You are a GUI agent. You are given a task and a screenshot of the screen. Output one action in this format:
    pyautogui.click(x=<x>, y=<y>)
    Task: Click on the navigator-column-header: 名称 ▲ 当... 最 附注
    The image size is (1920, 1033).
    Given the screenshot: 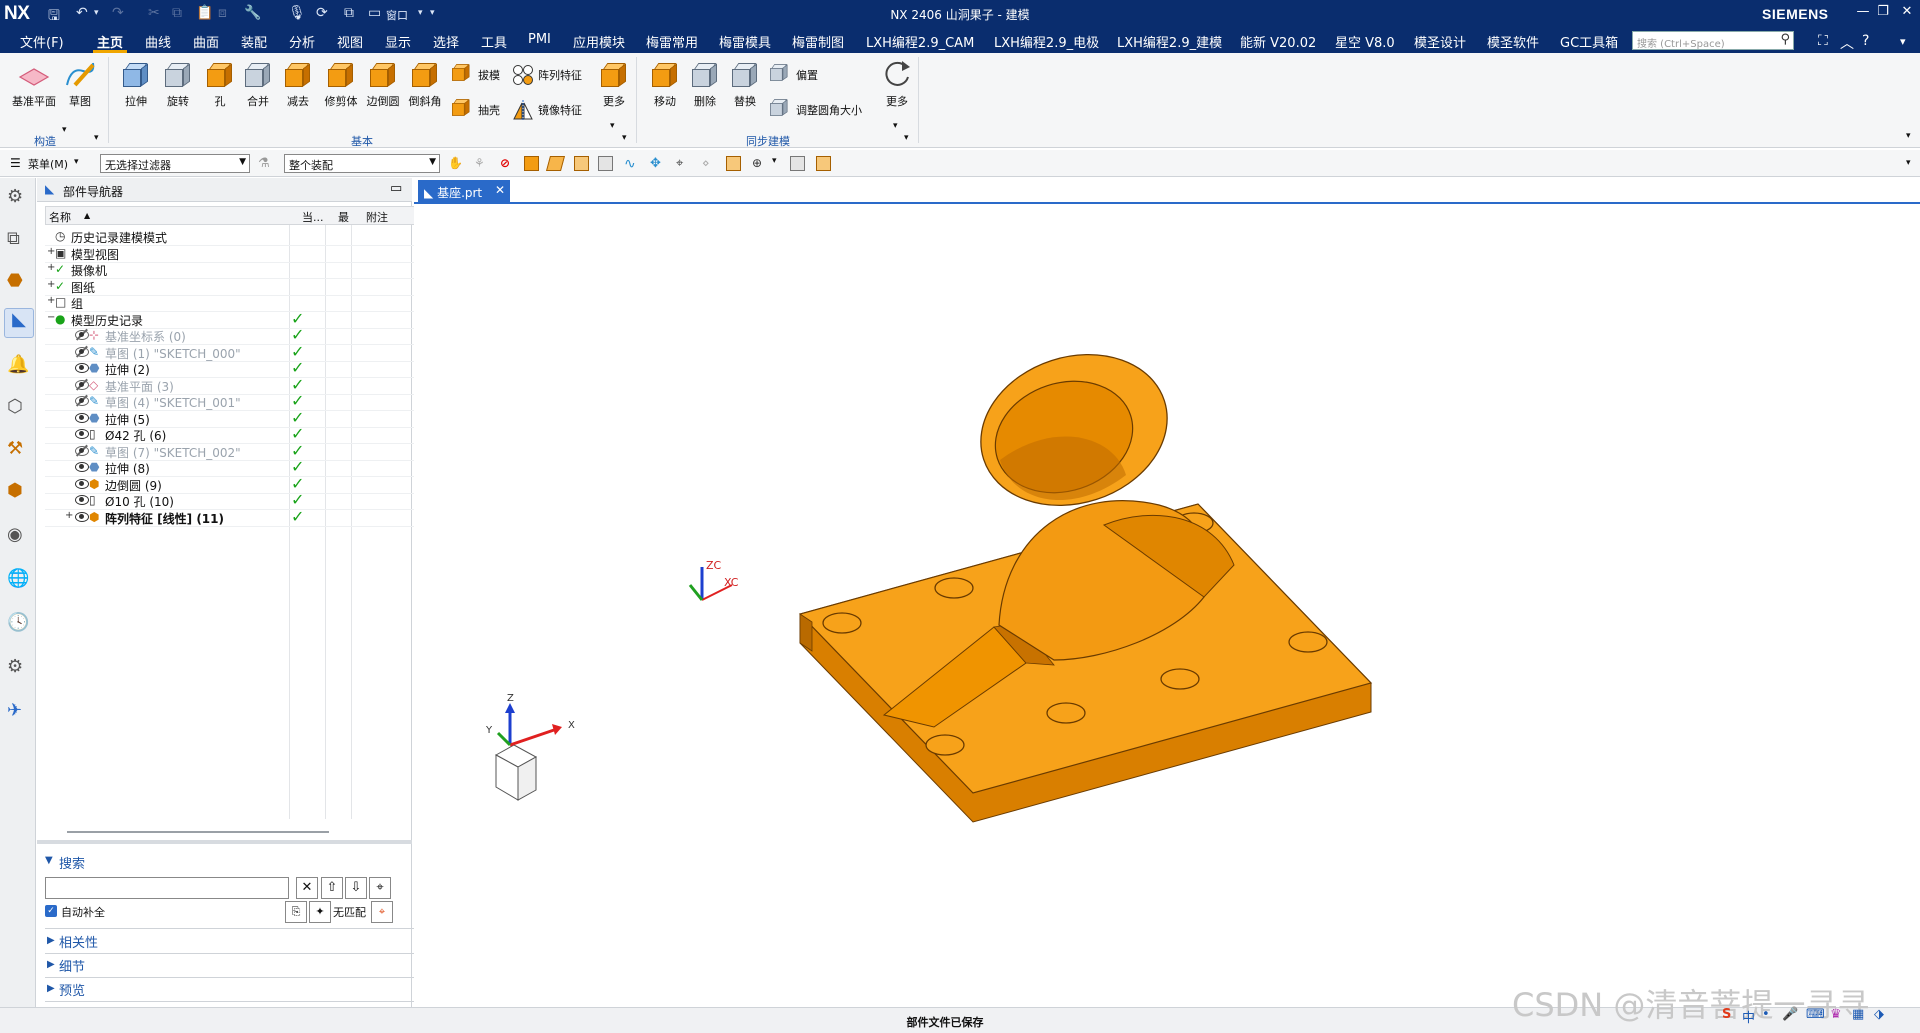 What is the action you would take?
    pyautogui.click(x=244, y=215)
    